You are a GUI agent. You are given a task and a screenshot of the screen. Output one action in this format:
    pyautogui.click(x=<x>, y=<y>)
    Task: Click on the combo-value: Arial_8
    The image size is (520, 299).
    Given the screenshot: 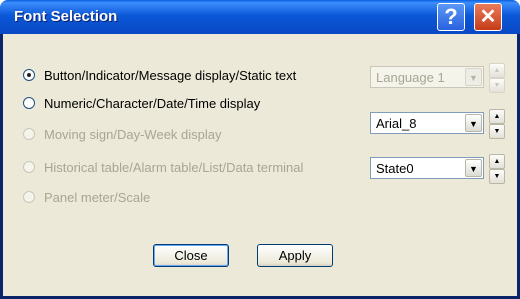 What is the action you would take?
    pyautogui.click(x=396, y=123)
    